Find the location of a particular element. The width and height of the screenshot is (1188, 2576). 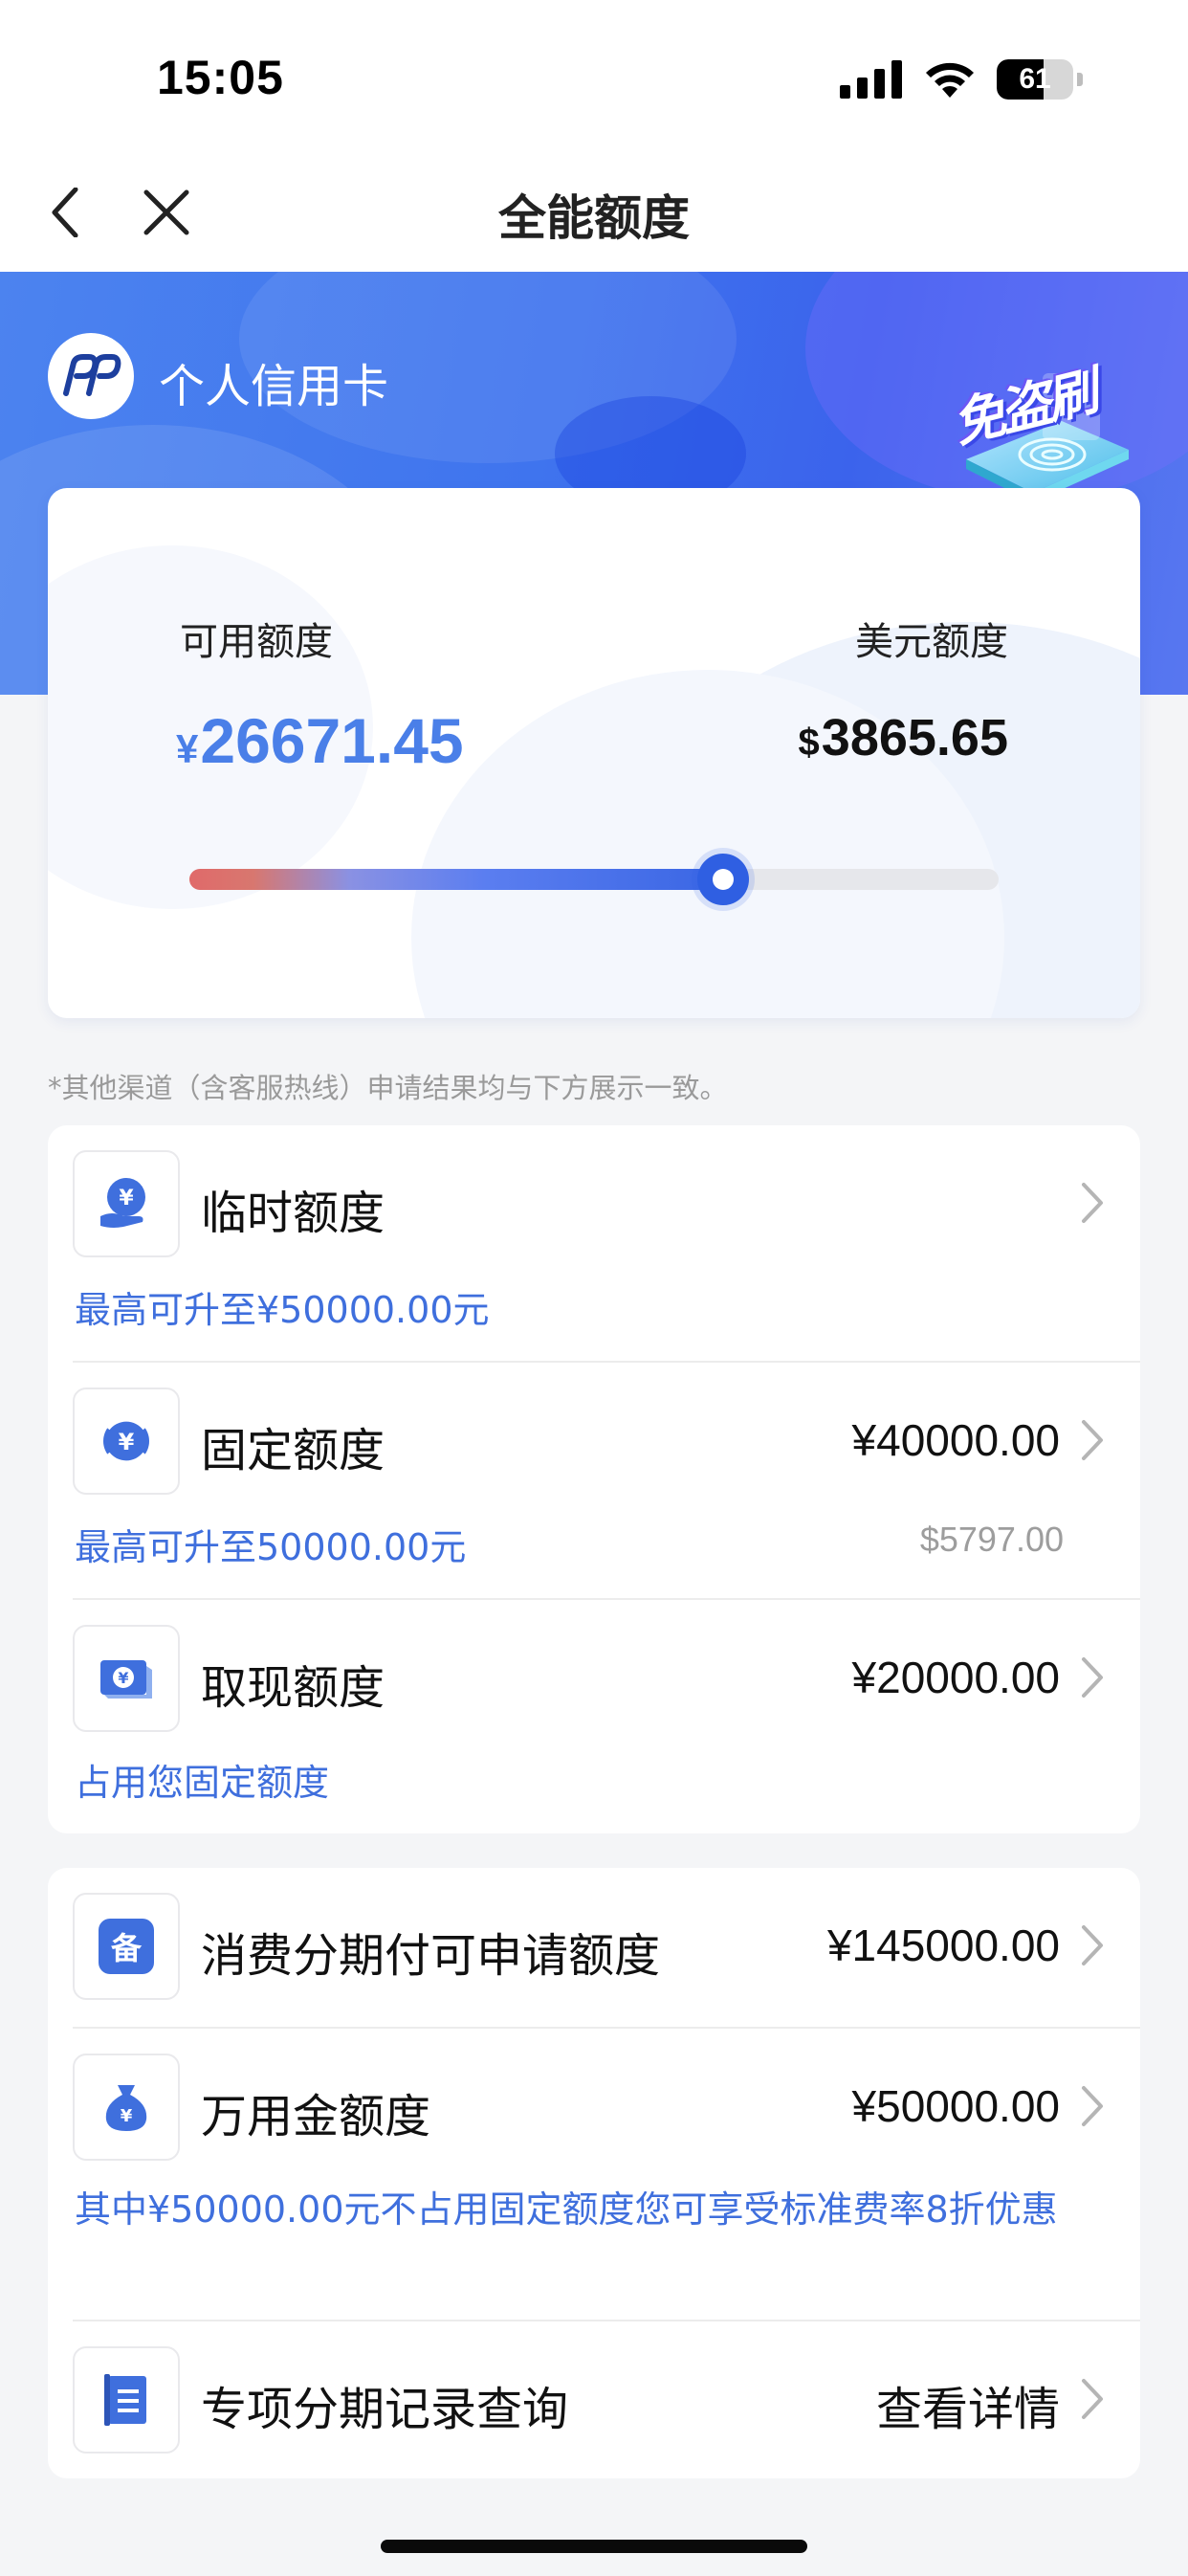

disclaimer-text: *其他渠道（含客服热线）申请结果均与下方展示一致。 is located at coordinates (388, 1088).